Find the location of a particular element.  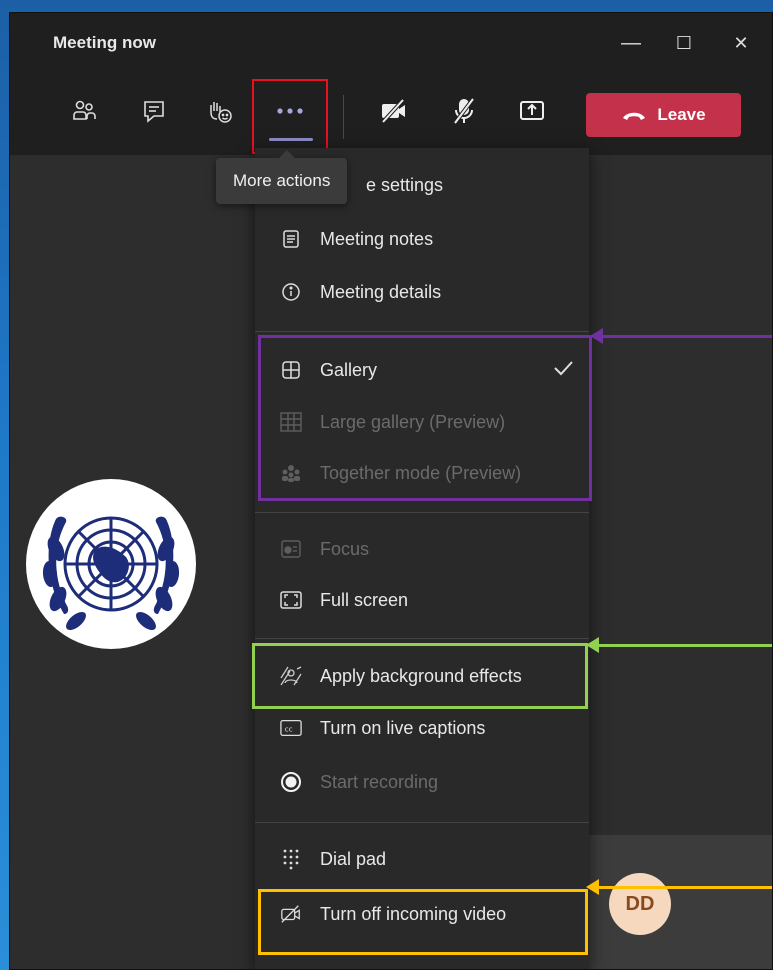

captions-icon: cc is located at coordinates (291, 728).